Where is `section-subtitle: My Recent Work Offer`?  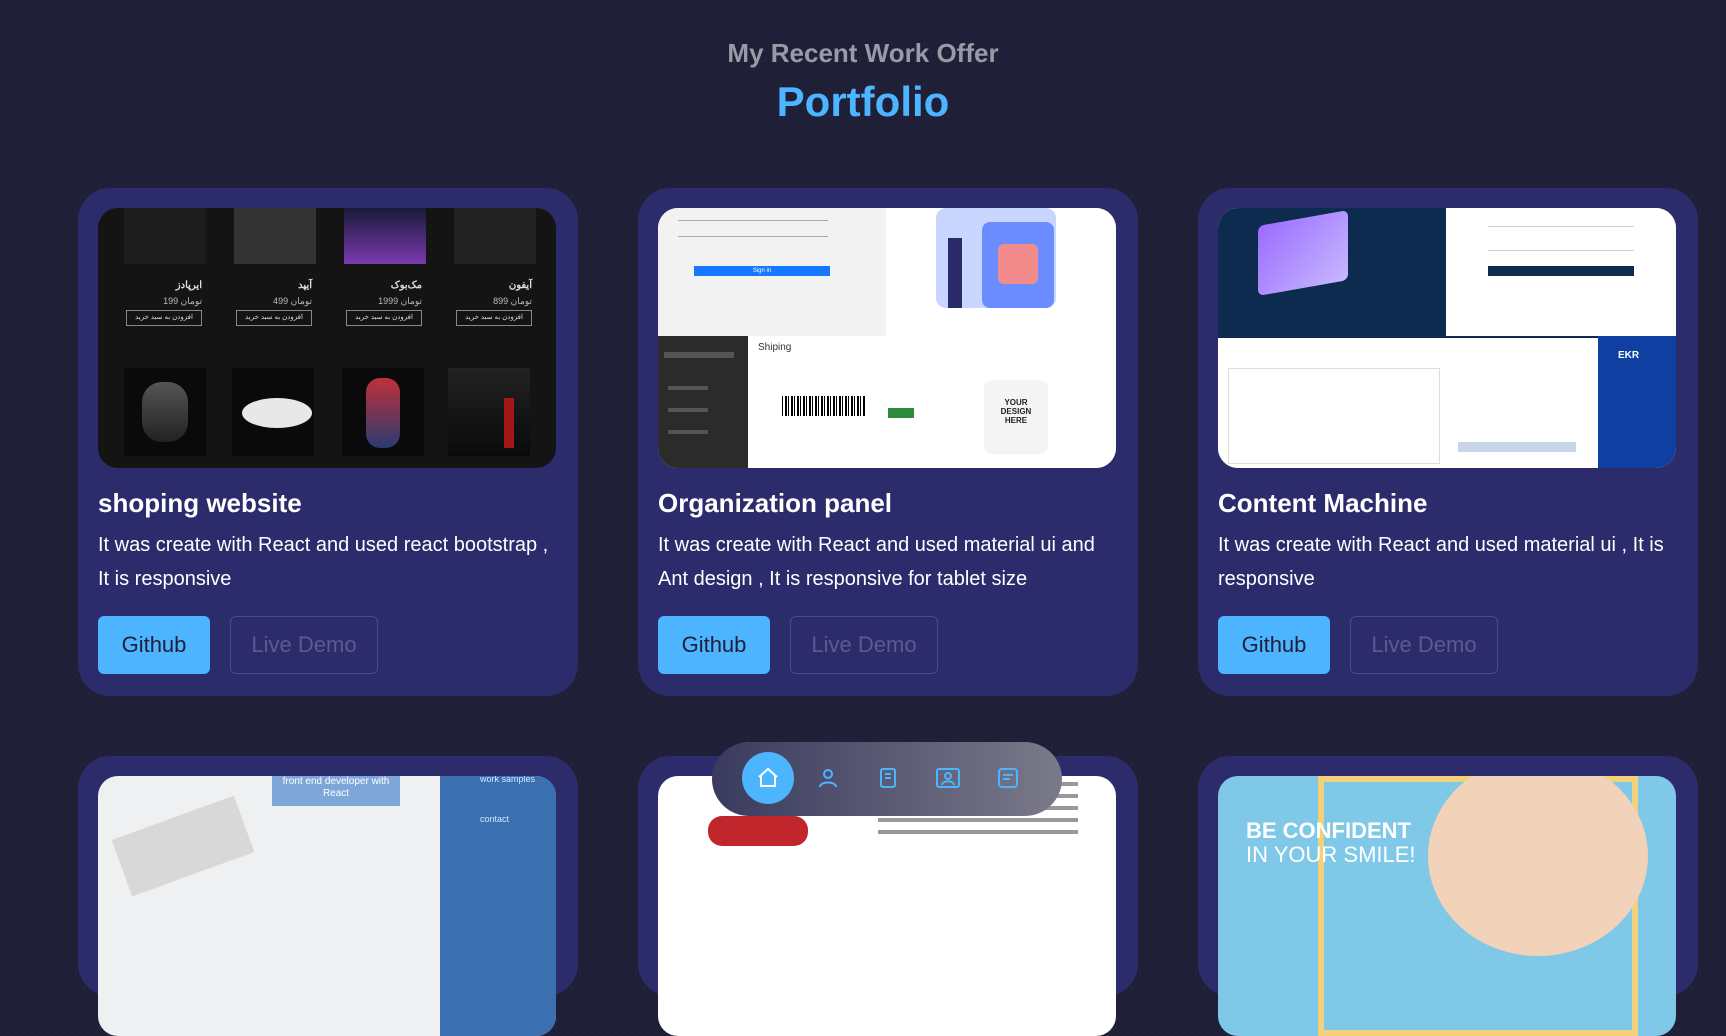 section-subtitle: My Recent Work Offer is located at coordinates (863, 53).